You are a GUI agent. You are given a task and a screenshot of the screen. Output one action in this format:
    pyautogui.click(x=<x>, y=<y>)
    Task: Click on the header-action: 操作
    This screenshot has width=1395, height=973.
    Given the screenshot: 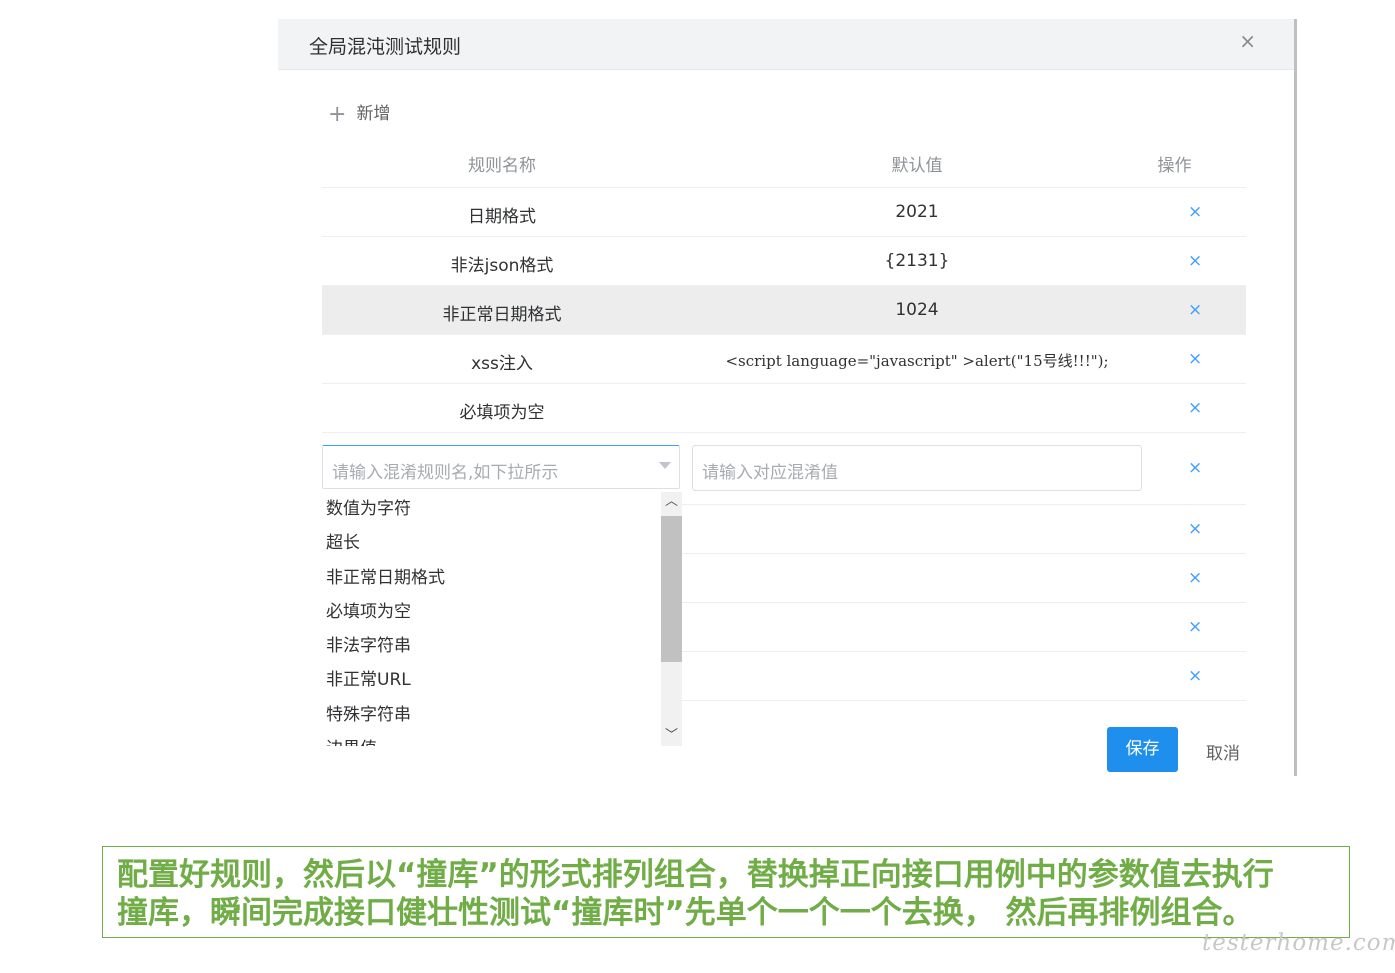 What is the action you would take?
    pyautogui.click(x=1174, y=166)
    